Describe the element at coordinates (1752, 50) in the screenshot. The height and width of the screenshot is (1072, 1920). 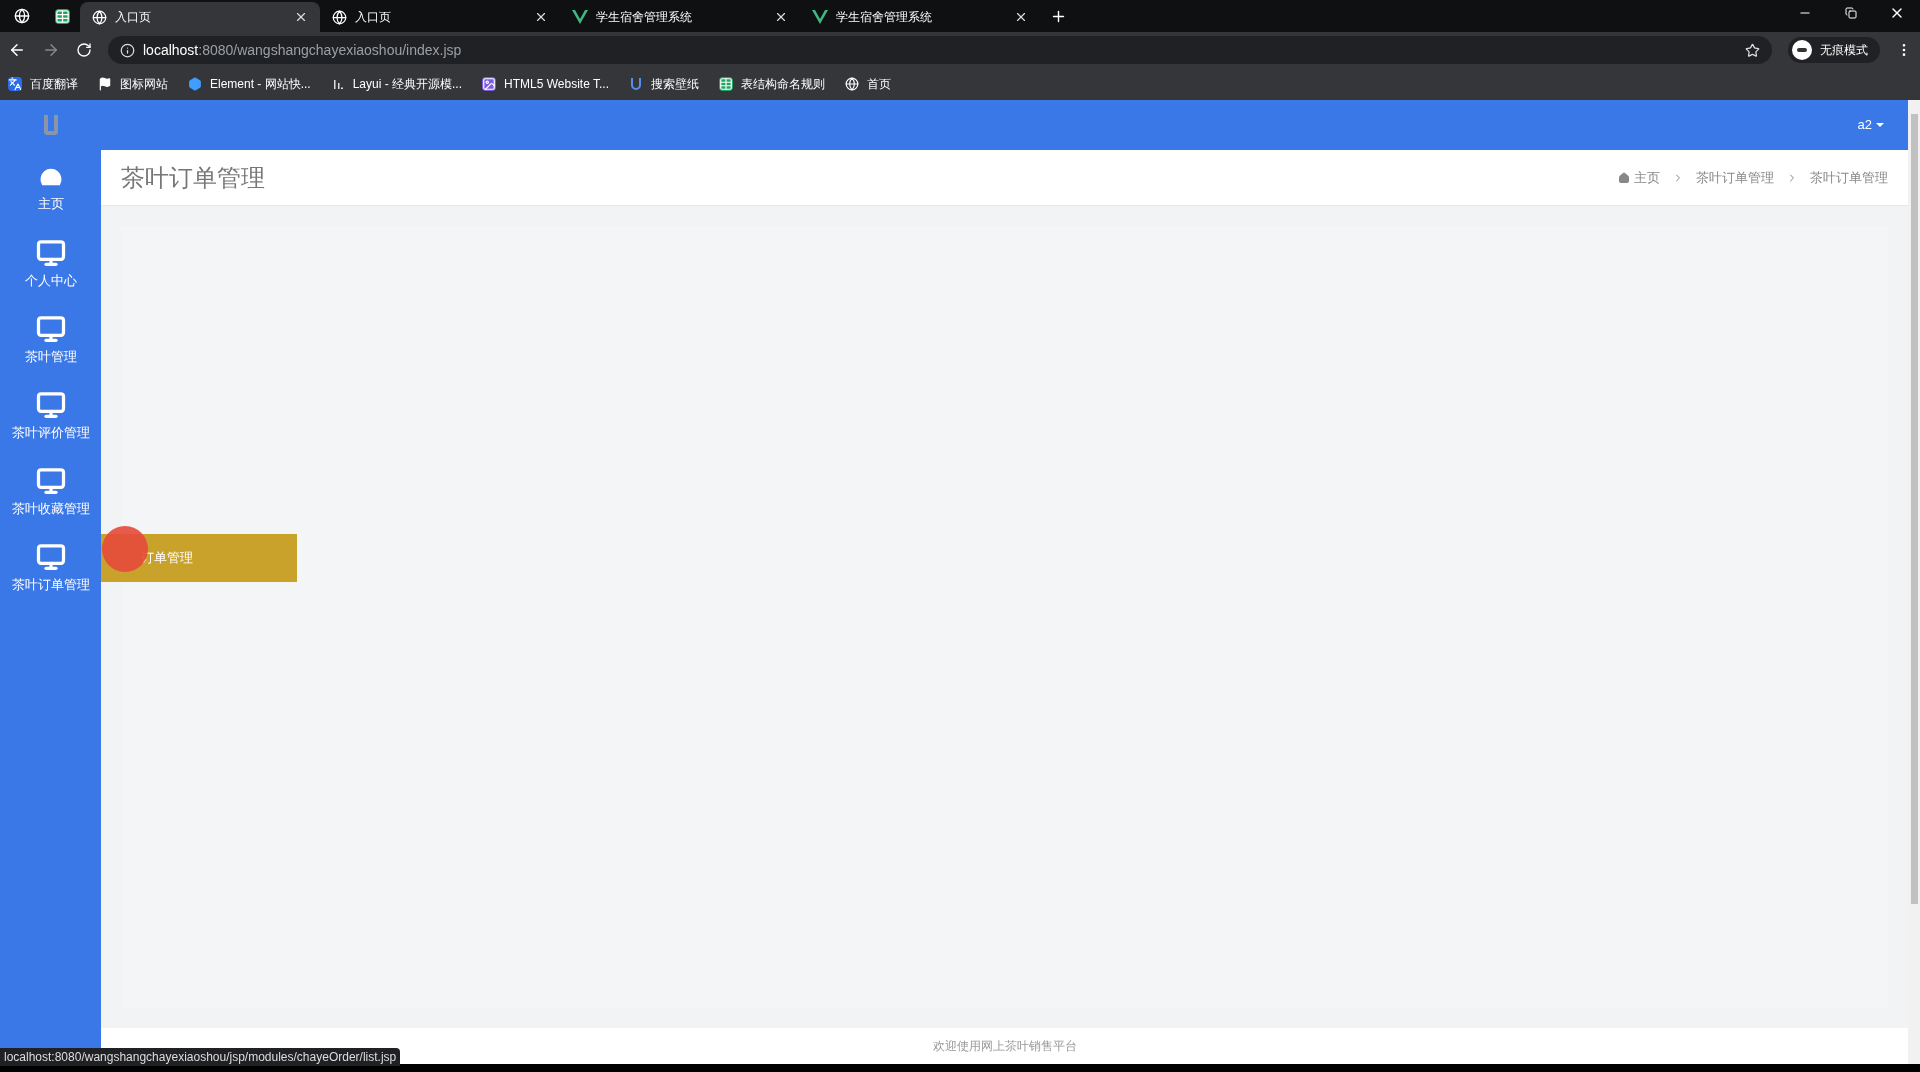
I see `bookmark-star-icon` at that location.